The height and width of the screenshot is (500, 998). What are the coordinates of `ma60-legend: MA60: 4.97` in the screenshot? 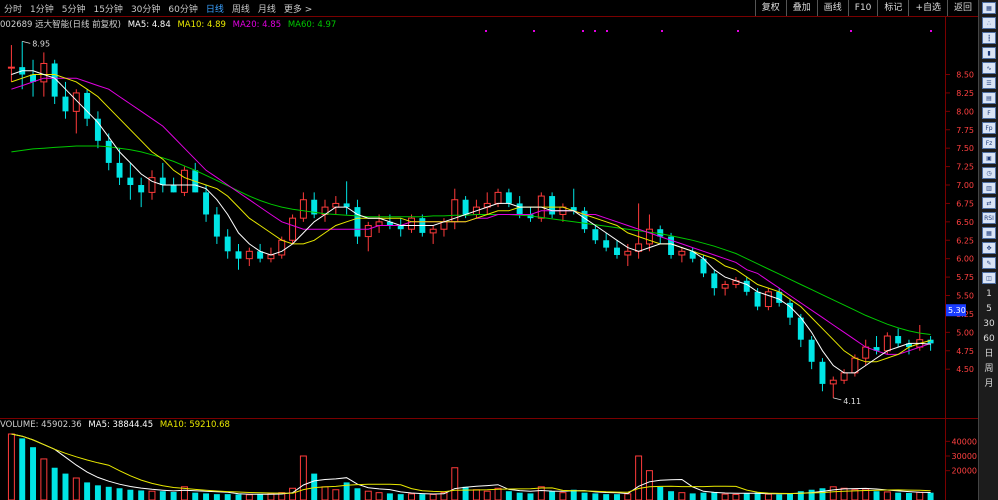 It's located at (312, 25).